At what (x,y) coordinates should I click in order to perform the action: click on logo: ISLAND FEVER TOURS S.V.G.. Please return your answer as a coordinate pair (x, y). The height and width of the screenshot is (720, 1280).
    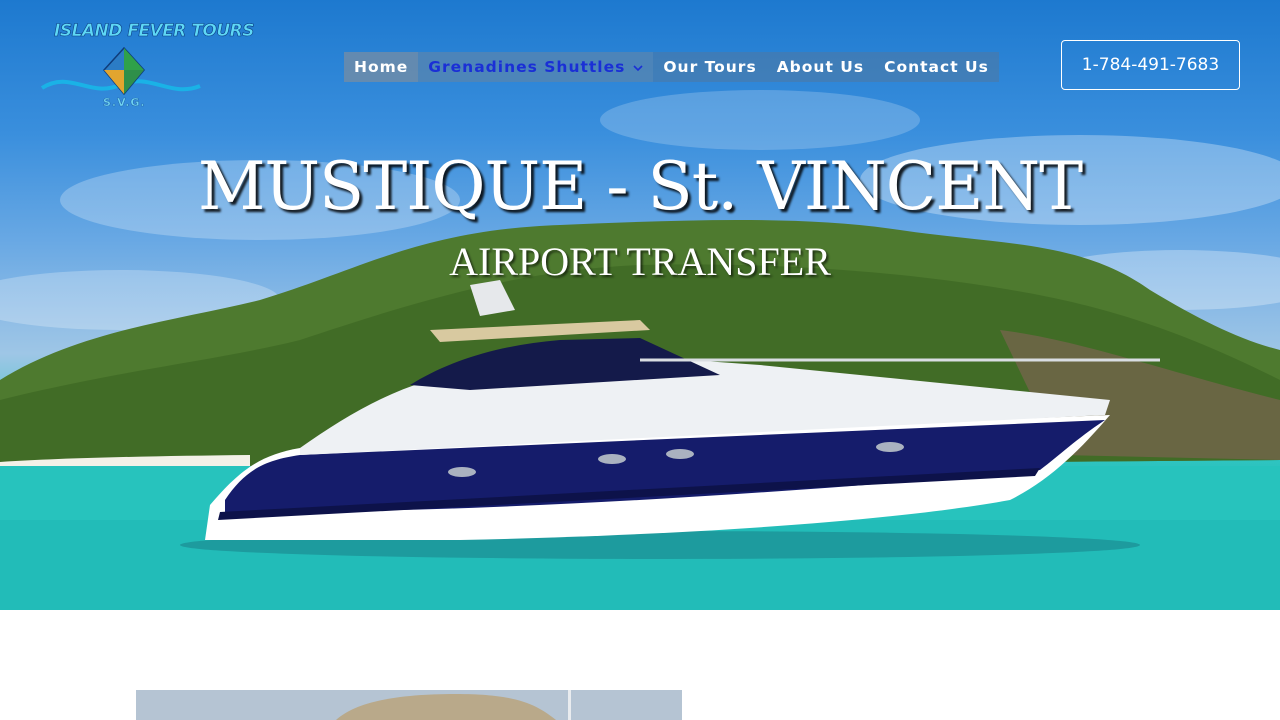
    Looking at the image, I should click on (147, 66).